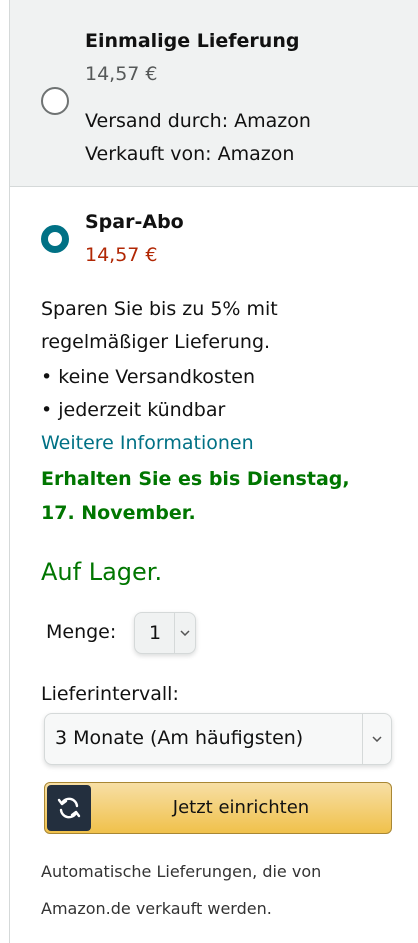 Image resolution: width=418 pixels, height=943 pixels. What do you see at coordinates (241, 807) in the screenshot?
I see `setup-button-label: Jetzt einrichten` at bounding box center [241, 807].